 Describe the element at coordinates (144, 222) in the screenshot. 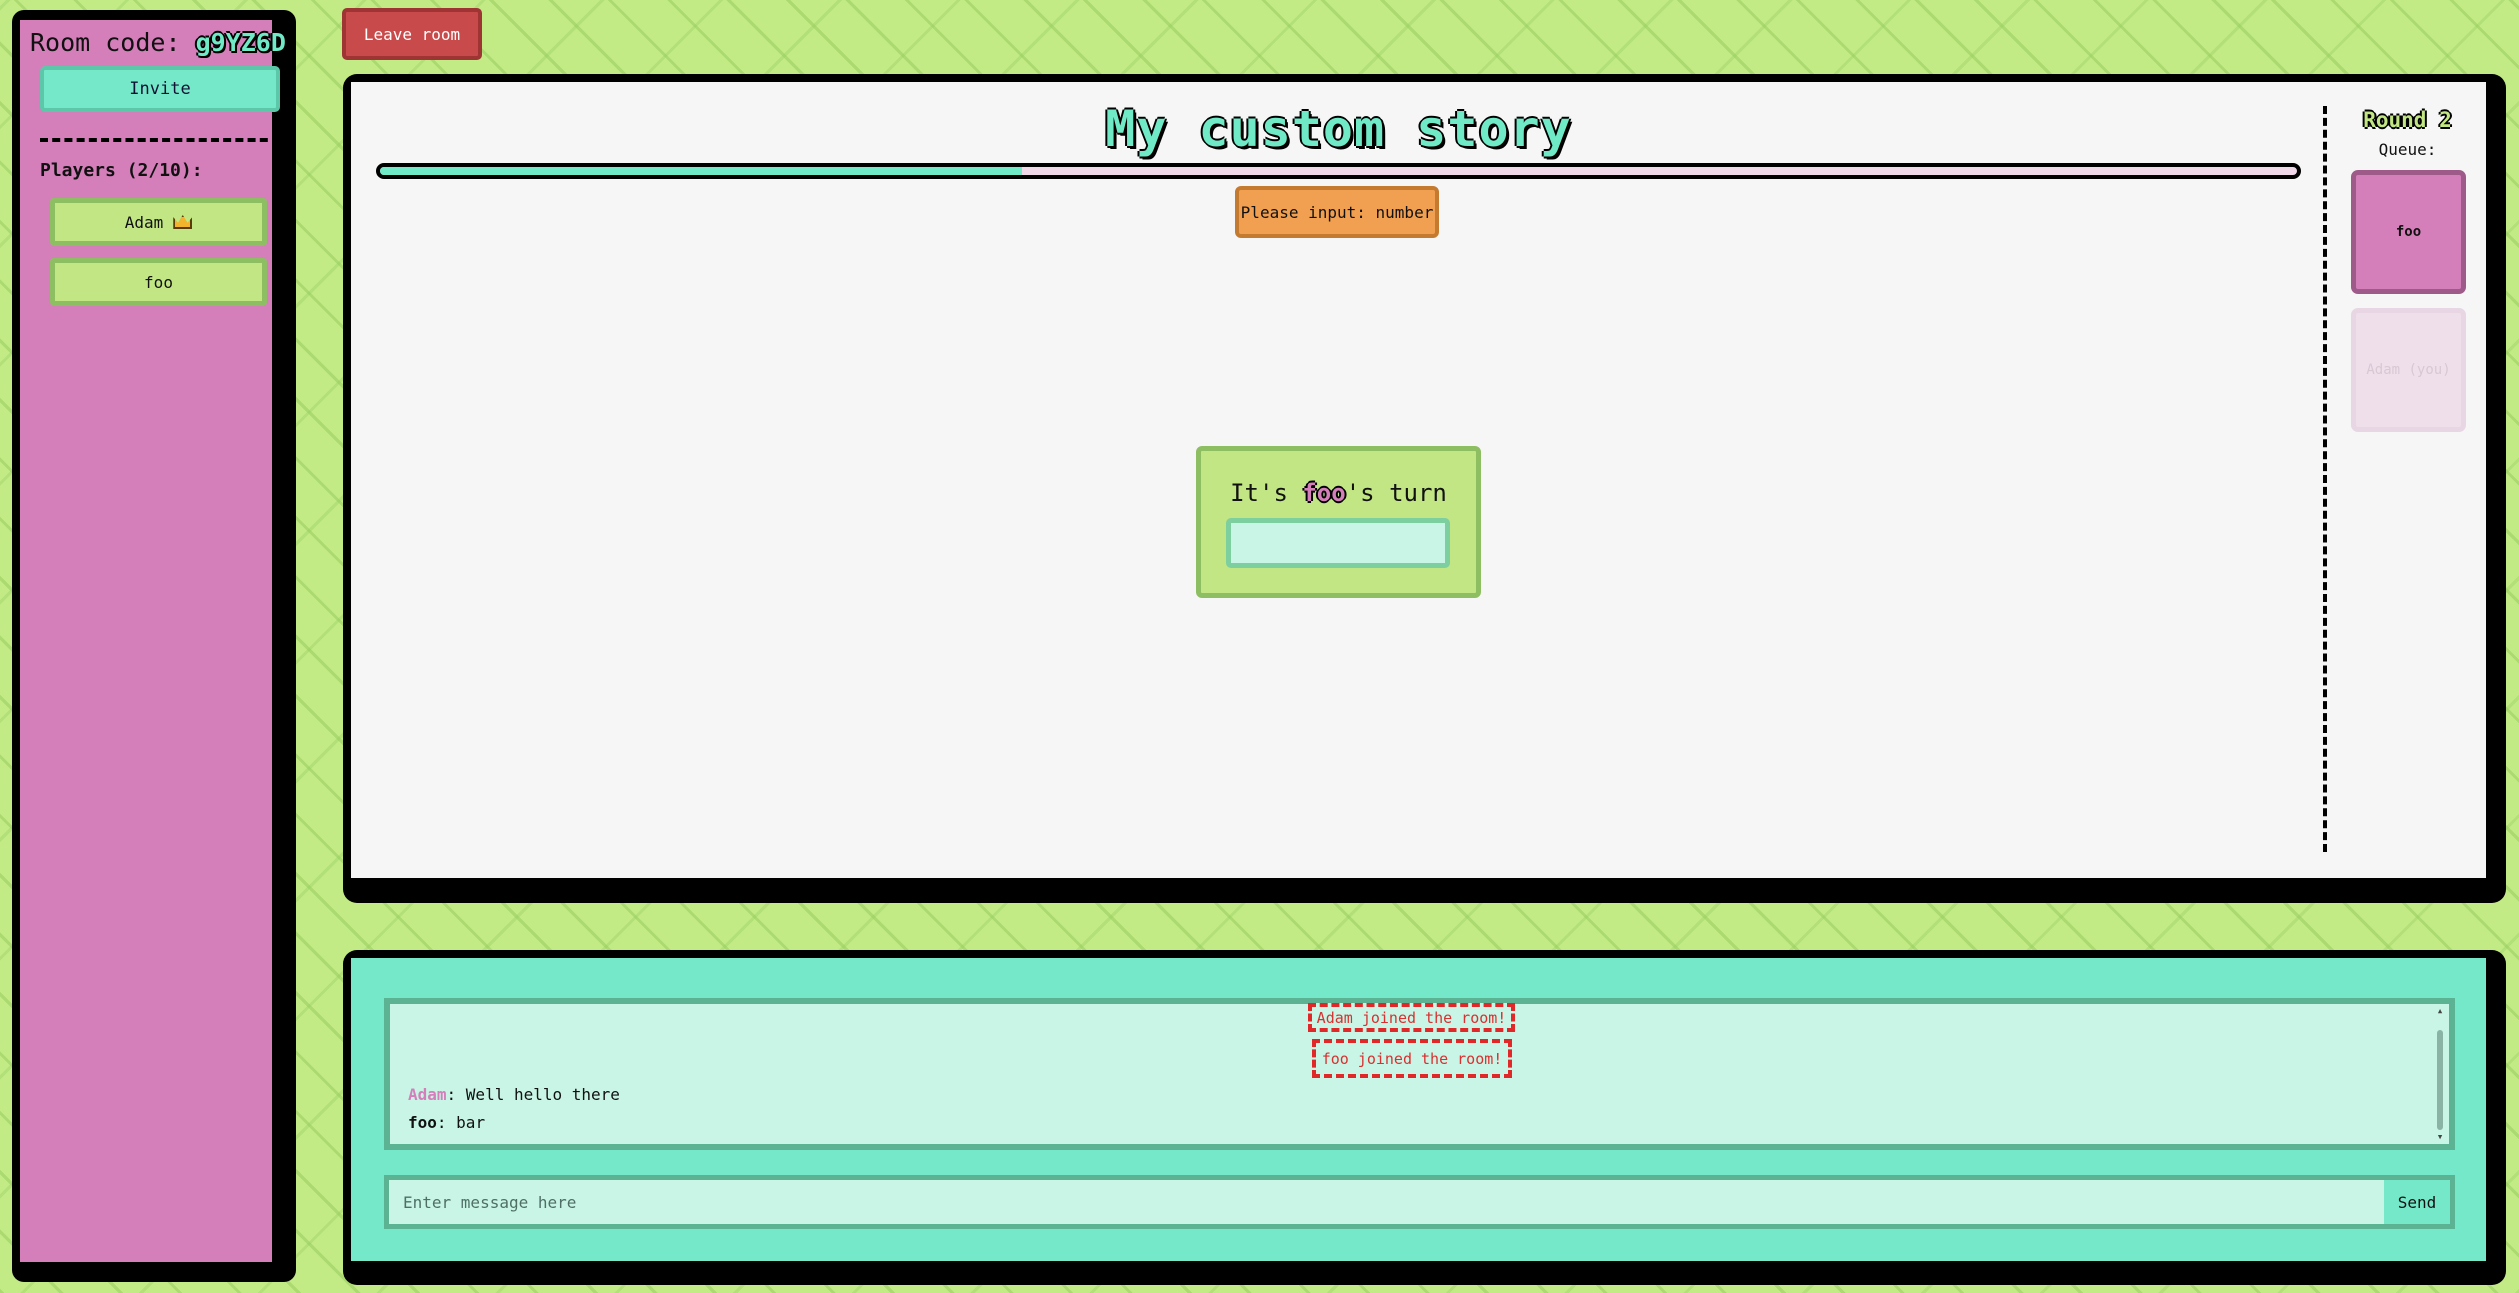

I see `player-name: Adam` at that location.